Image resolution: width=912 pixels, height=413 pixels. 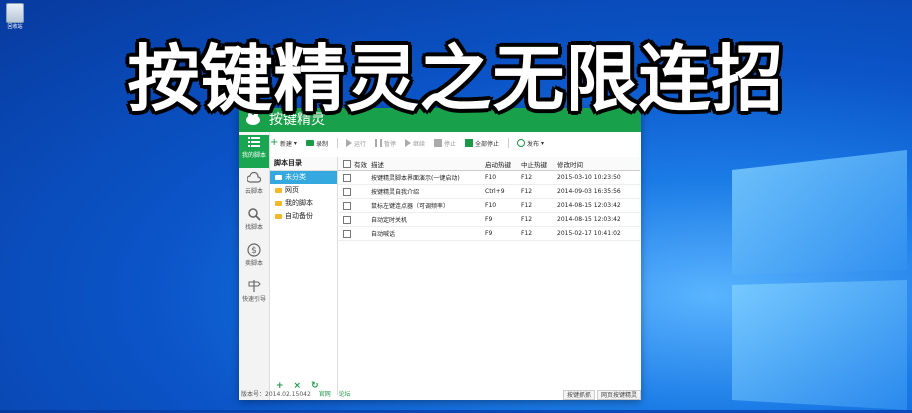 I want to click on video-headline: 按键精灵之无限连招, so click(x=456, y=79).